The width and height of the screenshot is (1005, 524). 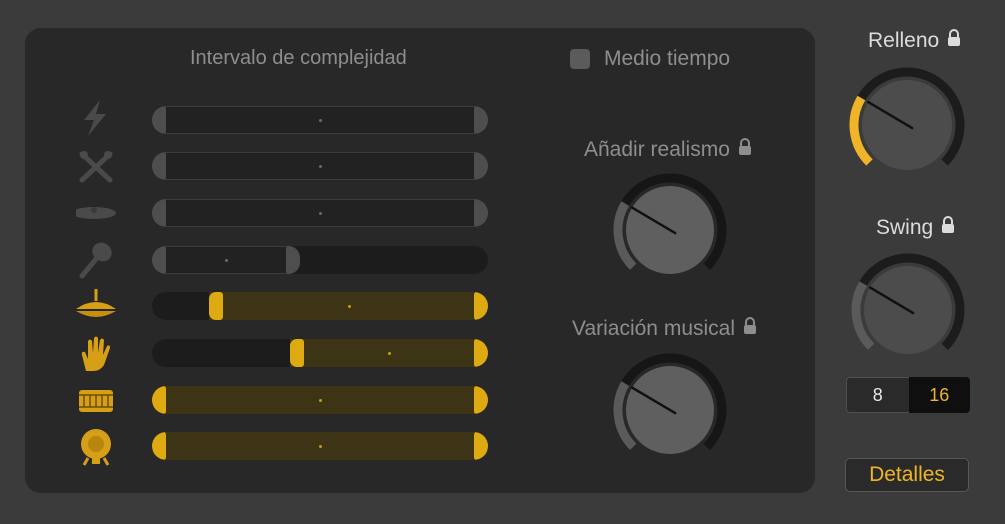 What do you see at coordinates (907, 125) in the screenshot?
I see `fill-knob` at bounding box center [907, 125].